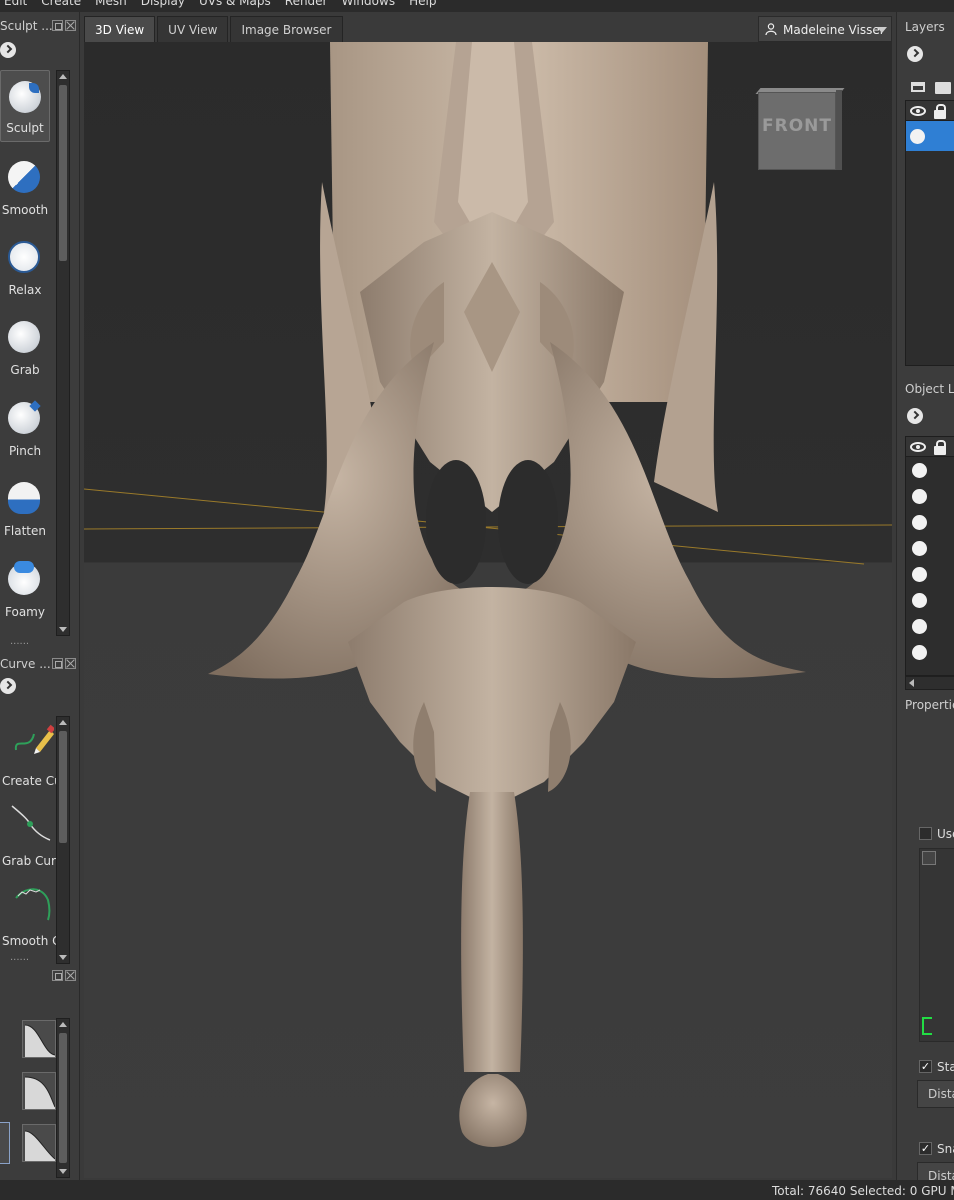 The width and height of the screenshot is (954, 1200). I want to click on falloff-scrollbar, so click(63, 1098).